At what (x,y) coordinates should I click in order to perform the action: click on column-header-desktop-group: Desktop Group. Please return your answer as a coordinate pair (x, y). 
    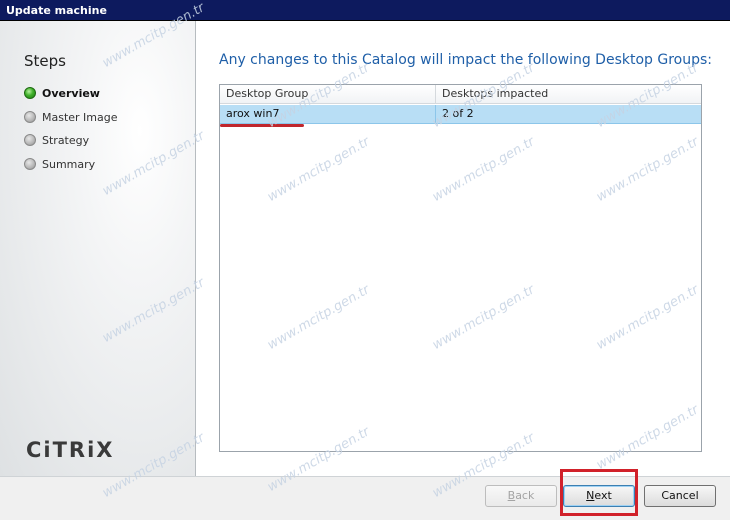
    Looking at the image, I should click on (328, 94).